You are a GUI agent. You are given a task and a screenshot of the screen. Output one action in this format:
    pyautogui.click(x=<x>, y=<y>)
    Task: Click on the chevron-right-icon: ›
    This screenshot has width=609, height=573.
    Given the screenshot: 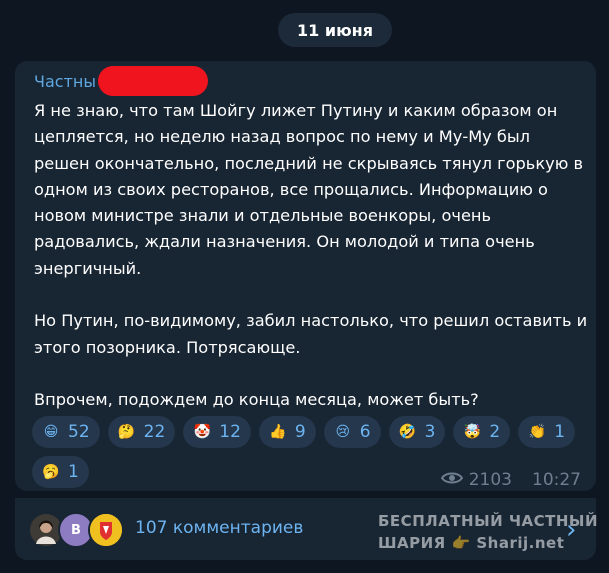 What is the action you would take?
    pyautogui.click(x=571, y=530)
    